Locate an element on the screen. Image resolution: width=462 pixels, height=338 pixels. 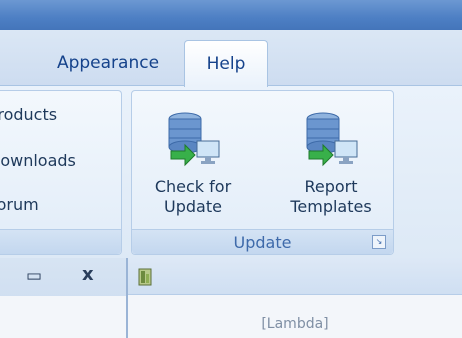
dialog-launcher-icon: ↘ is located at coordinates (379, 242).